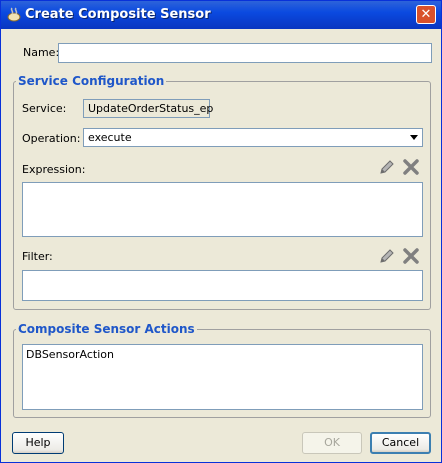 The width and height of the screenshot is (442, 463). What do you see at coordinates (38, 443) in the screenshot?
I see `help-button: Help` at bounding box center [38, 443].